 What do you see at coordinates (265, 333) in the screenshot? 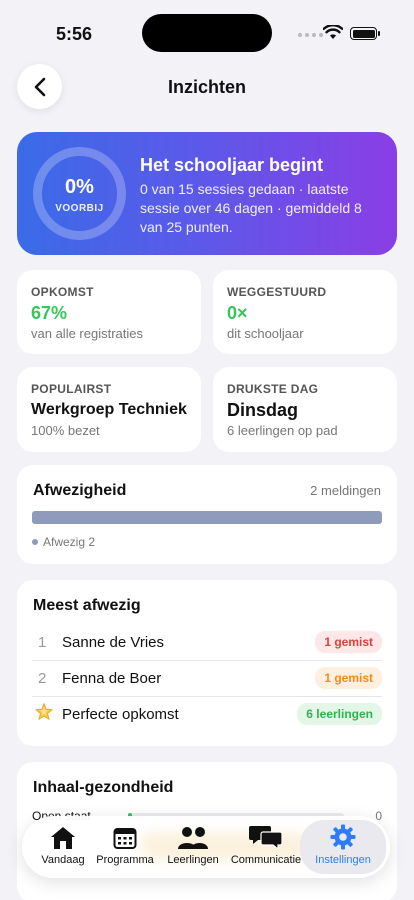
I see `stat-subtitle: dit schooljaar` at bounding box center [265, 333].